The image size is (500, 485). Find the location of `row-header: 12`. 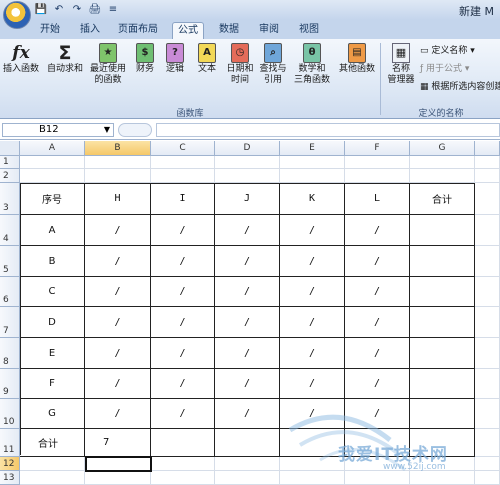

row-header: 12 is located at coordinates (10, 464).